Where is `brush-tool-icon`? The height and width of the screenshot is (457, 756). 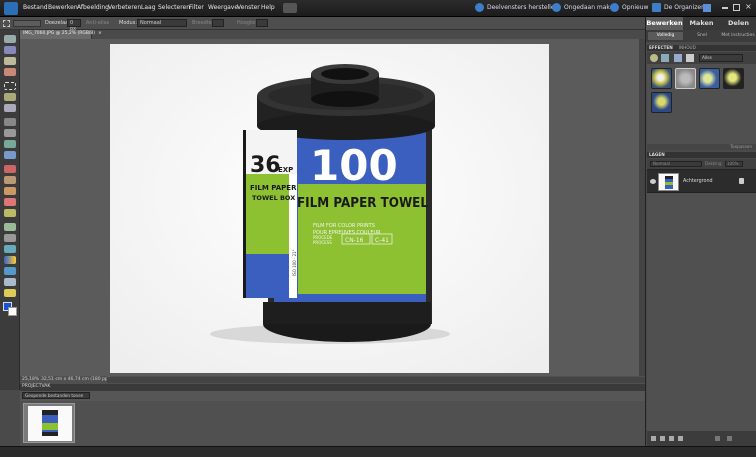 brush-tool-icon is located at coordinates (10, 213).